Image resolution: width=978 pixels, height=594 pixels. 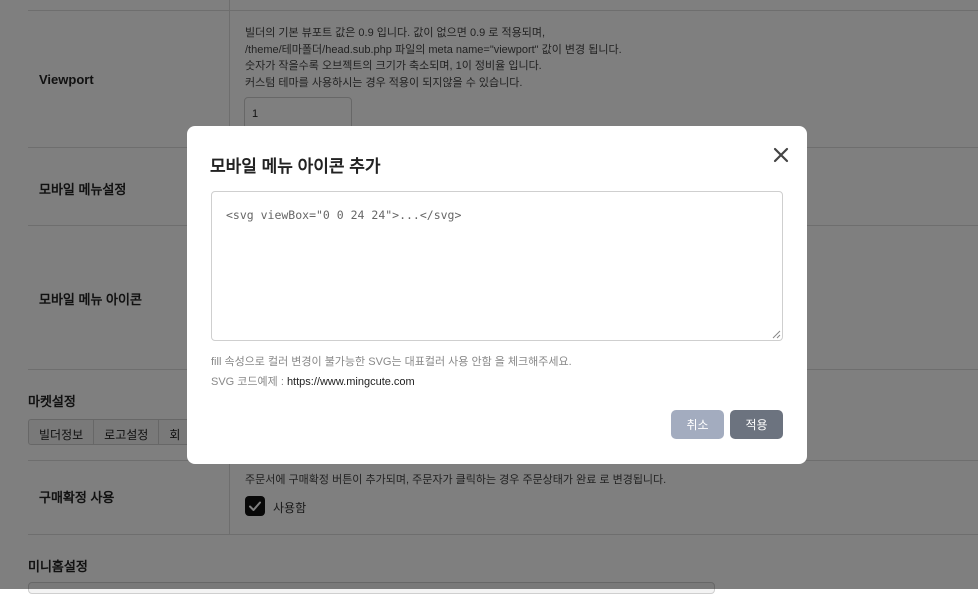 What do you see at coordinates (295, 166) in the screenshot?
I see `modal-title: 모바일 메뉴 아이콘 추가` at bounding box center [295, 166].